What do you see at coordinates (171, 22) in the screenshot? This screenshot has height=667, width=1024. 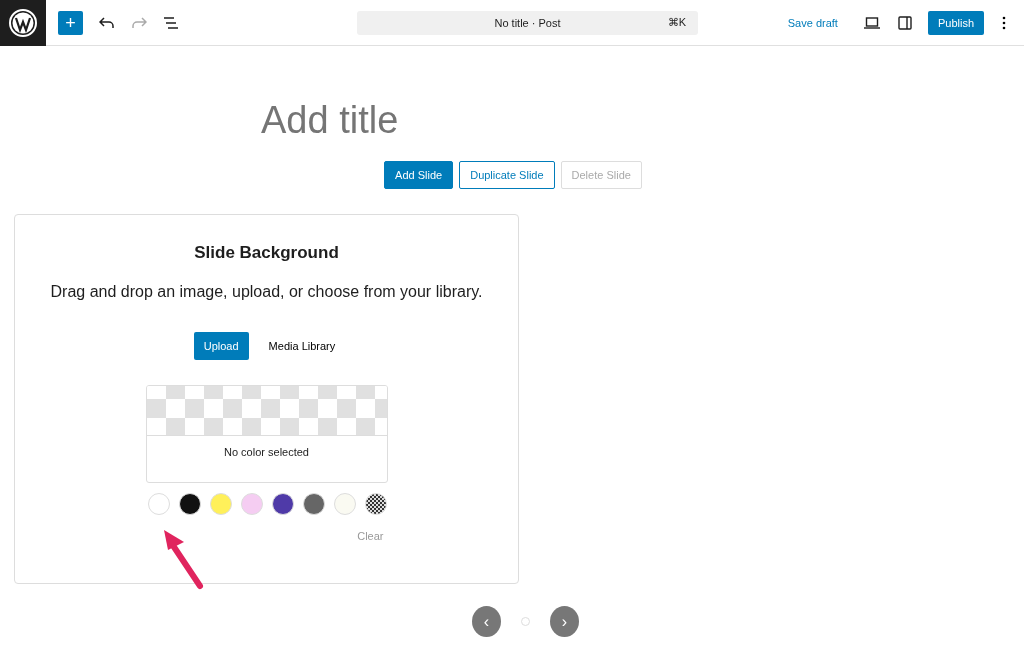 I see `list-view-icon` at bounding box center [171, 22].